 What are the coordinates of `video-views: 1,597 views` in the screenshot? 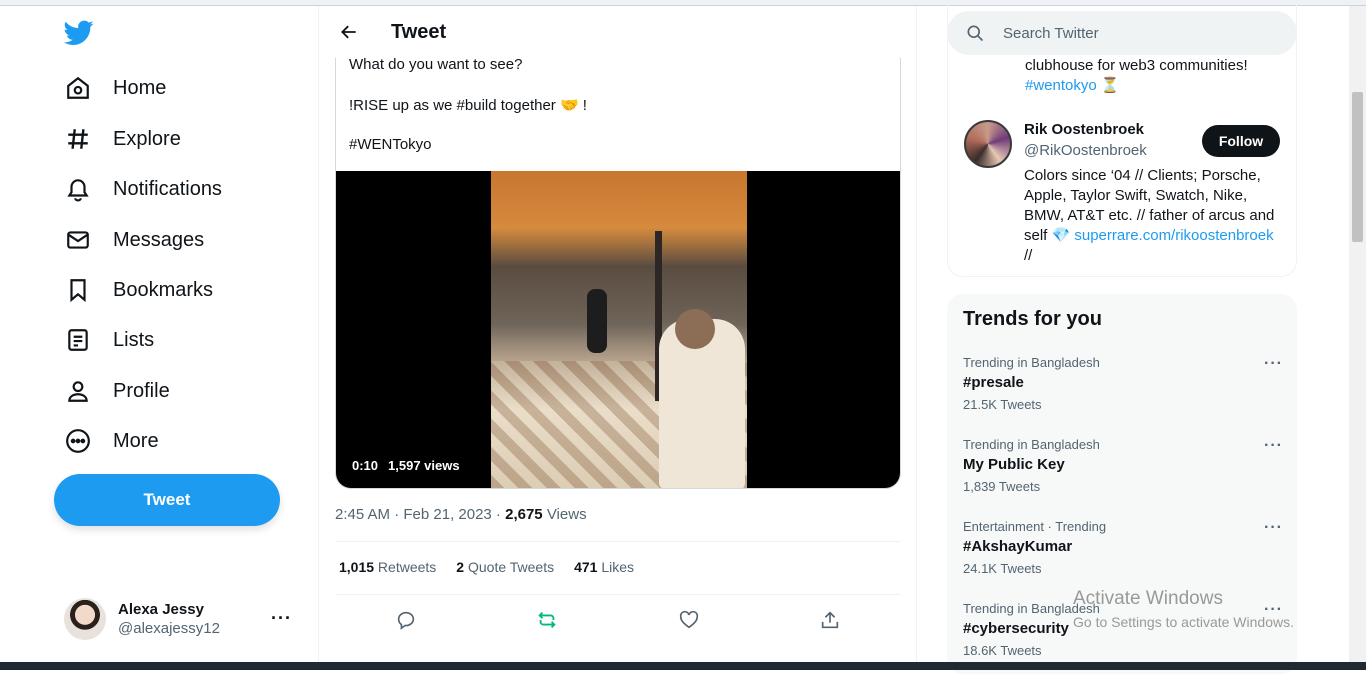 It's located at (424, 465).